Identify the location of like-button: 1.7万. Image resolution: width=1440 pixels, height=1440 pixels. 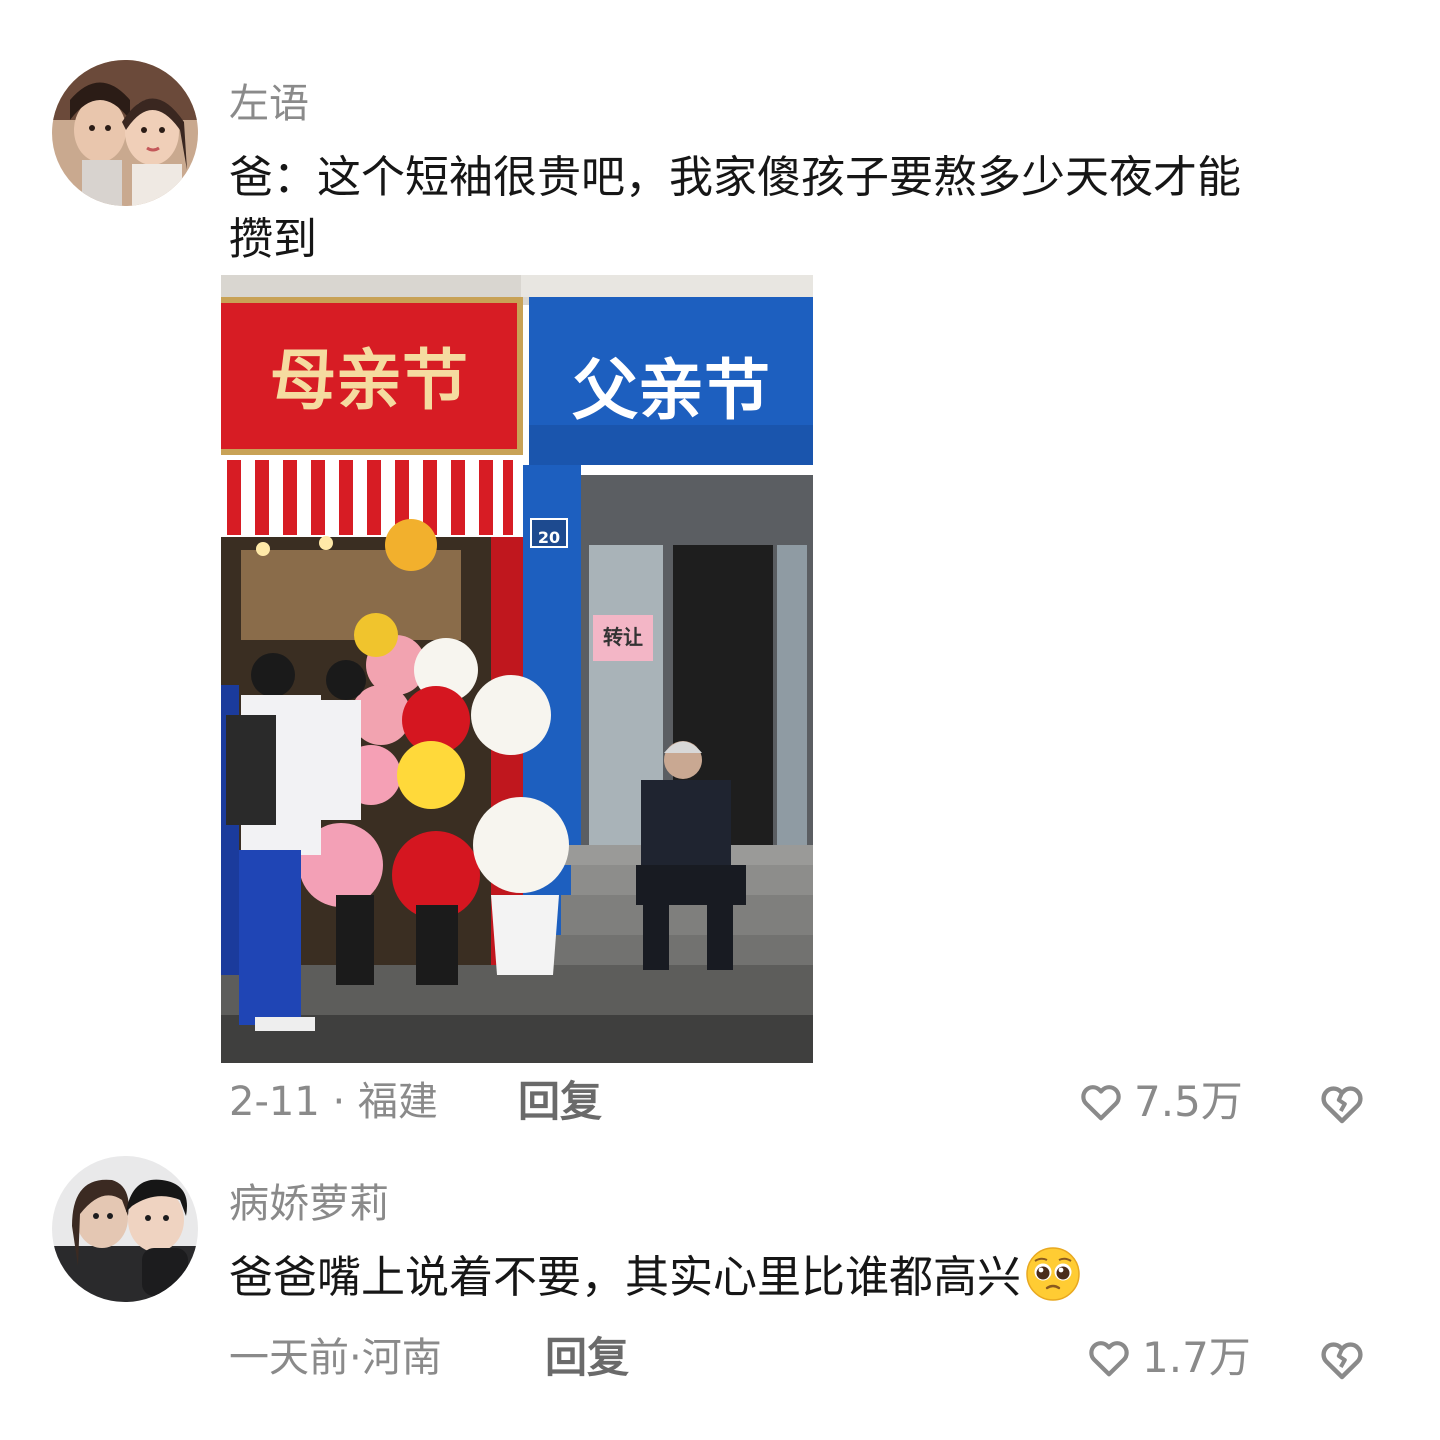
(1168, 1358).